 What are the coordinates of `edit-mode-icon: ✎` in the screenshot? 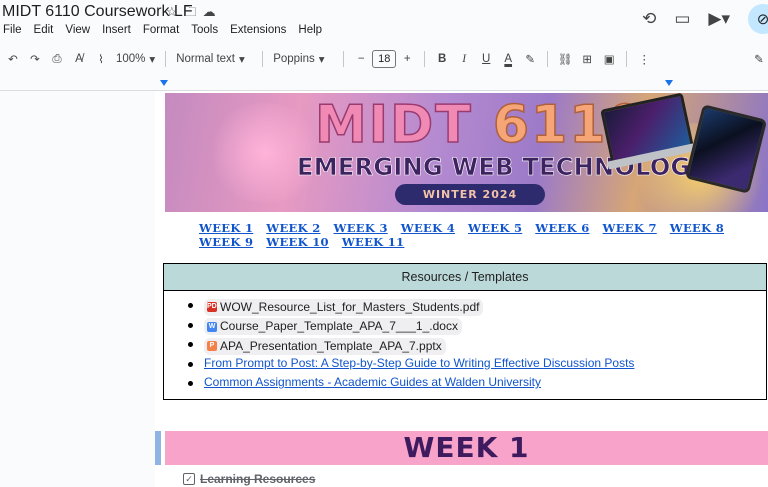 It's located at (758, 59).